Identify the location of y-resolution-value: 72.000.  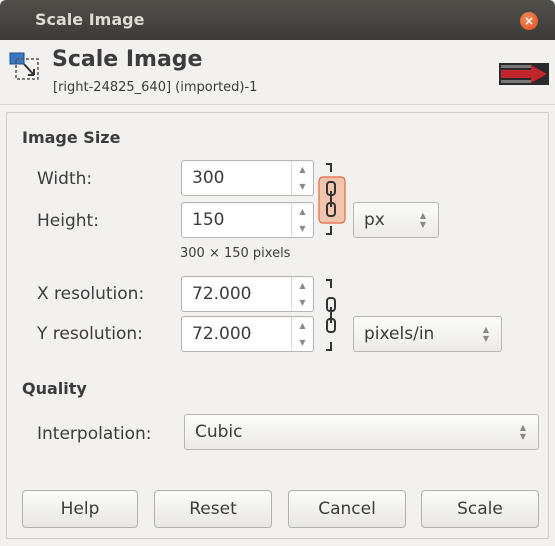
(221, 334).